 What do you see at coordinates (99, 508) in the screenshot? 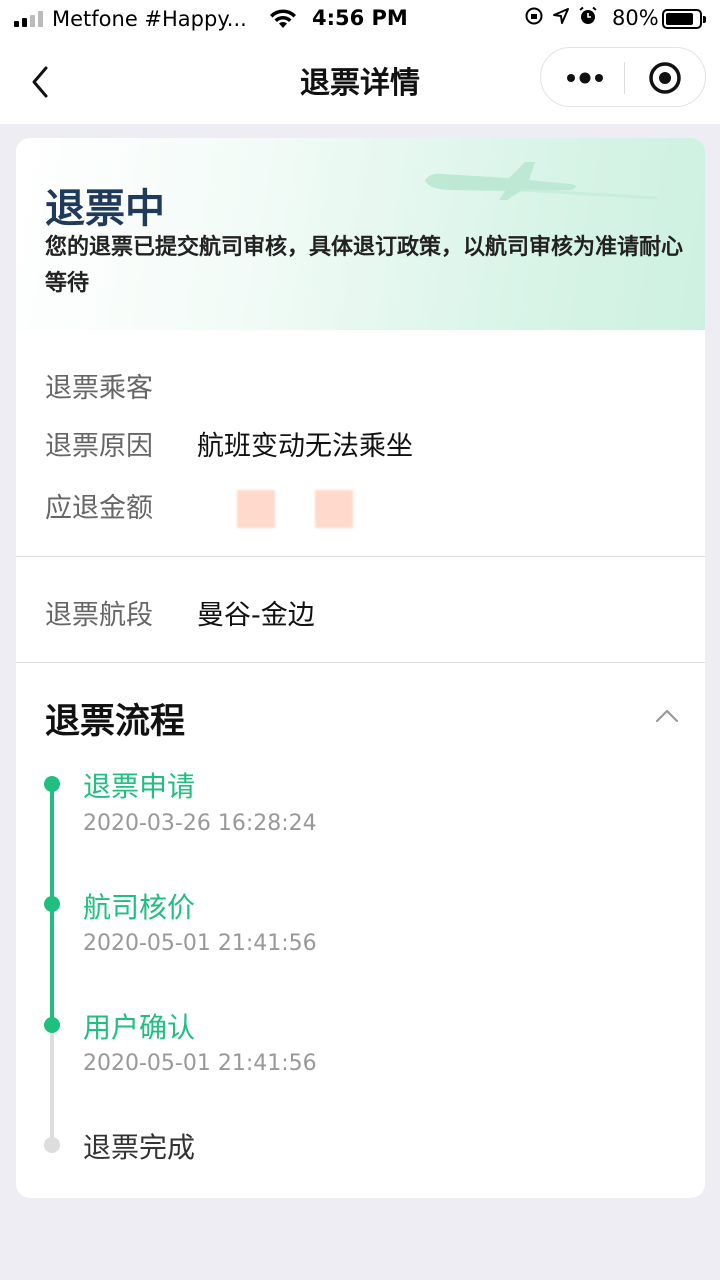
I see `amount-label: 应退金额` at bounding box center [99, 508].